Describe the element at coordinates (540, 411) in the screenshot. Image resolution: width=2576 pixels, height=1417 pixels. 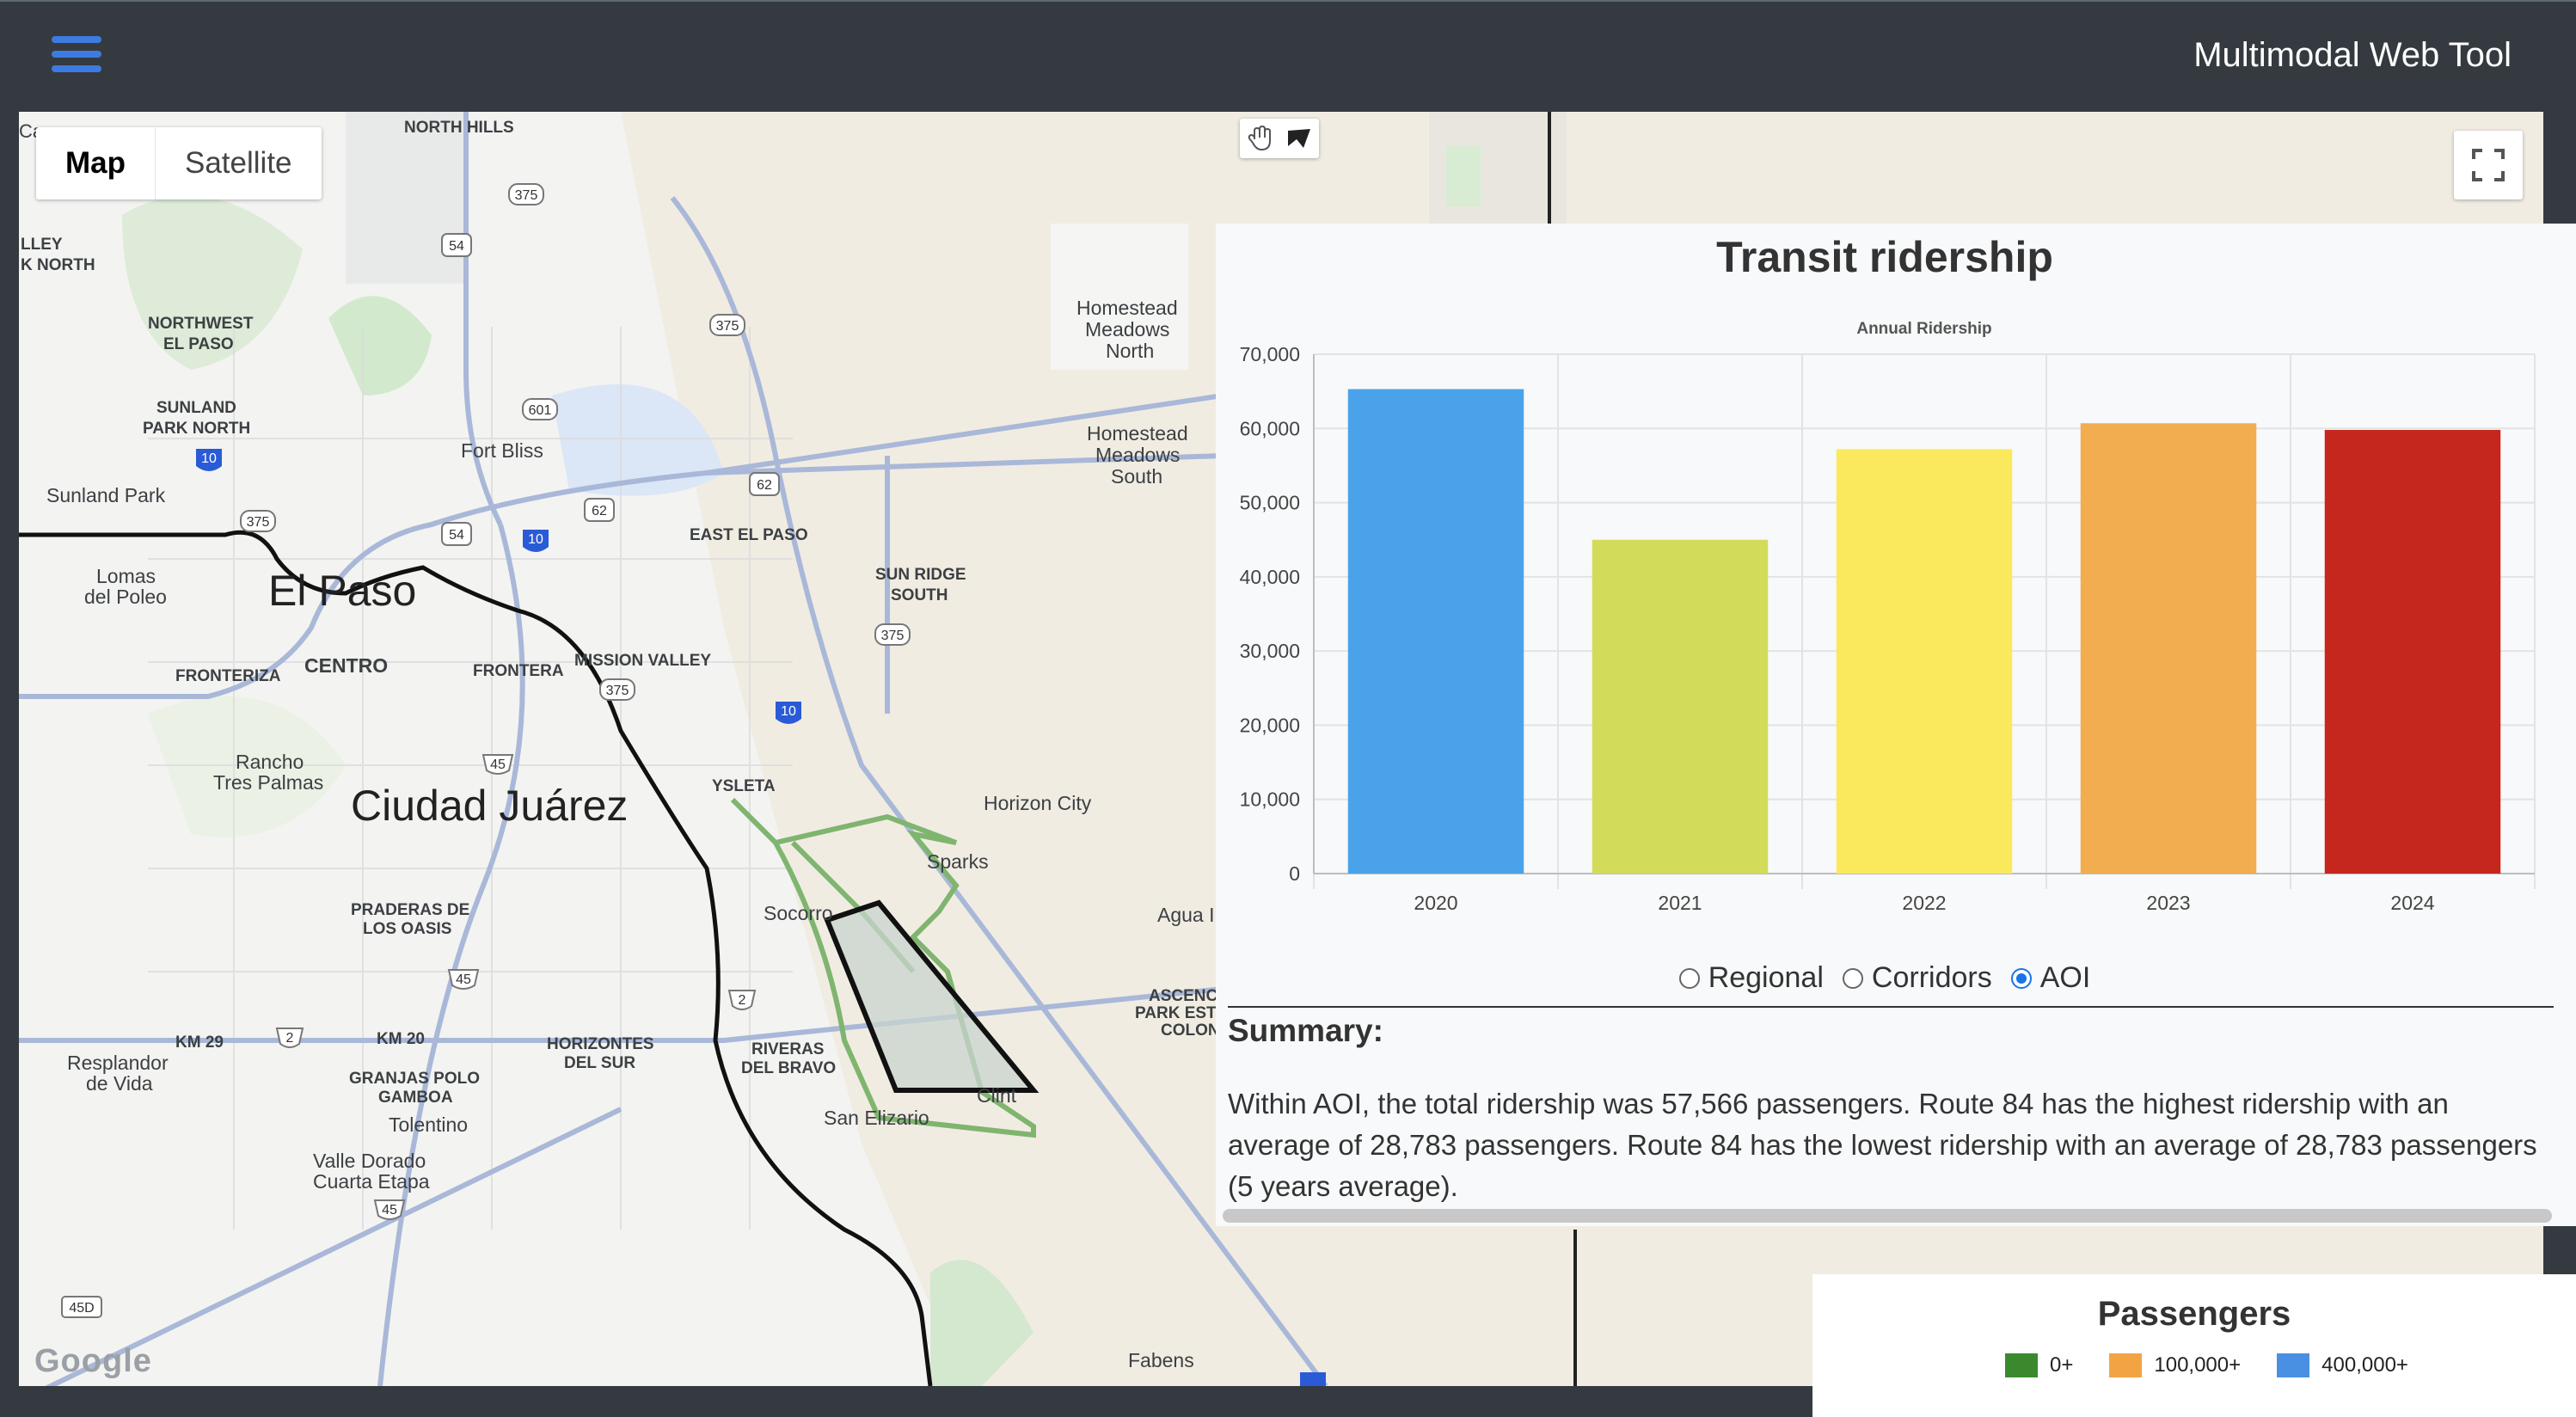
I see `svg-text: 601` at that location.